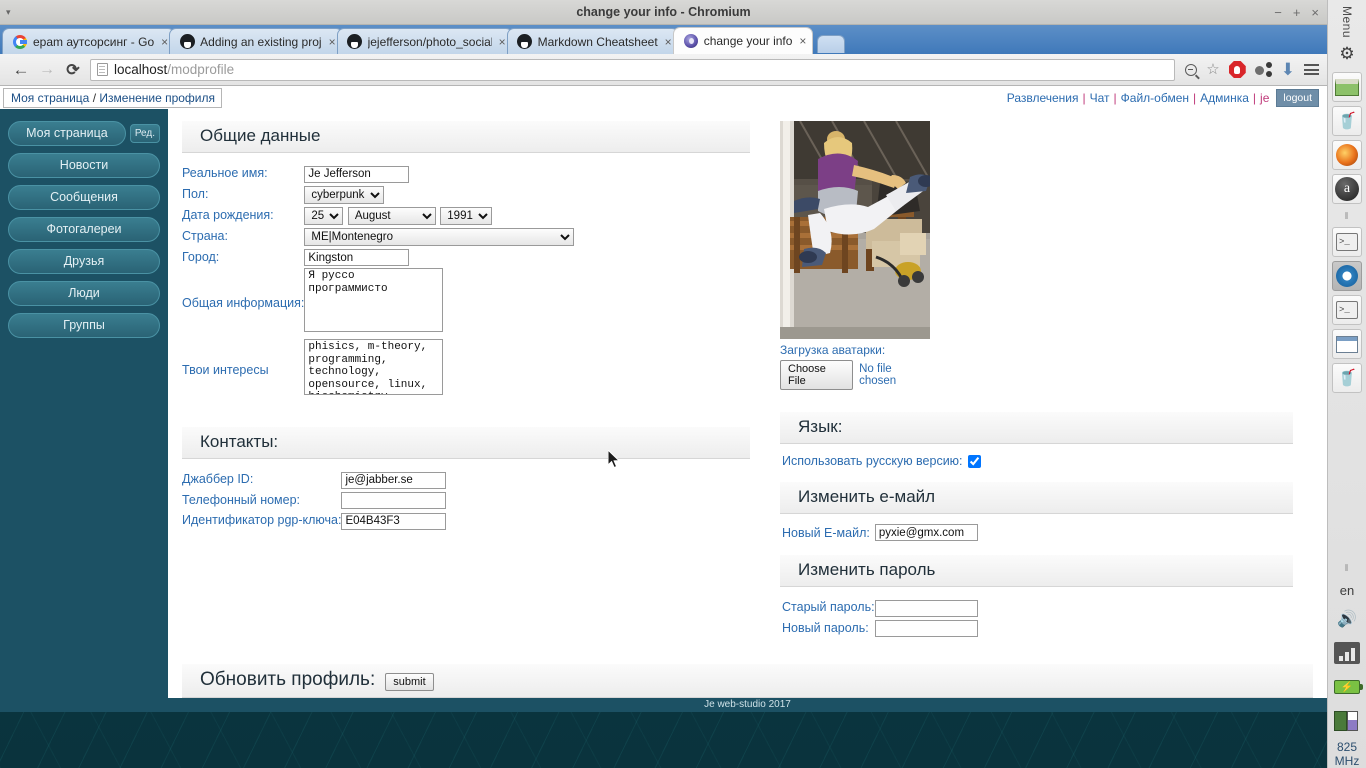  What do you see at coordinates (1347, 242) in the screenshot?
I see `dock-terminal-icon: >_` at bounding box center [1347, 242].